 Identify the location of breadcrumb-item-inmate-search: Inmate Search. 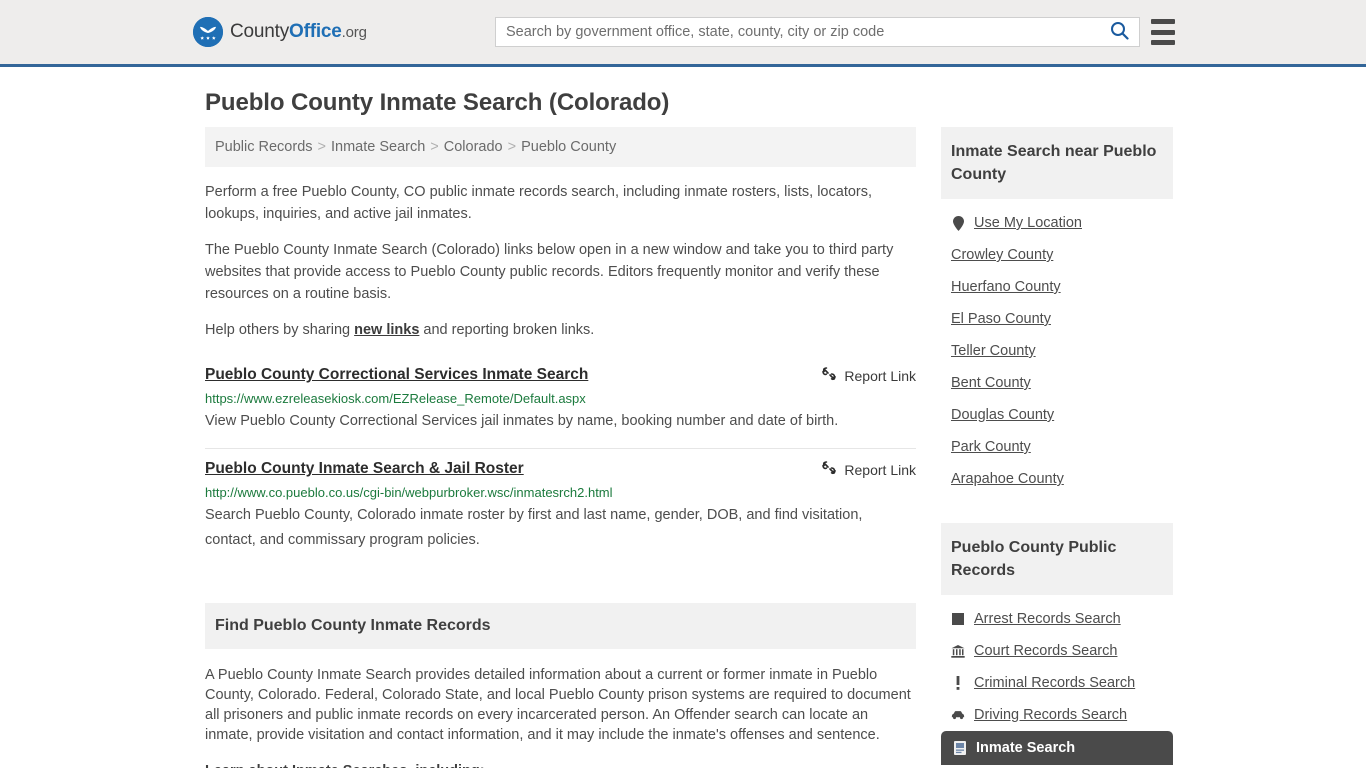
(378, 147).